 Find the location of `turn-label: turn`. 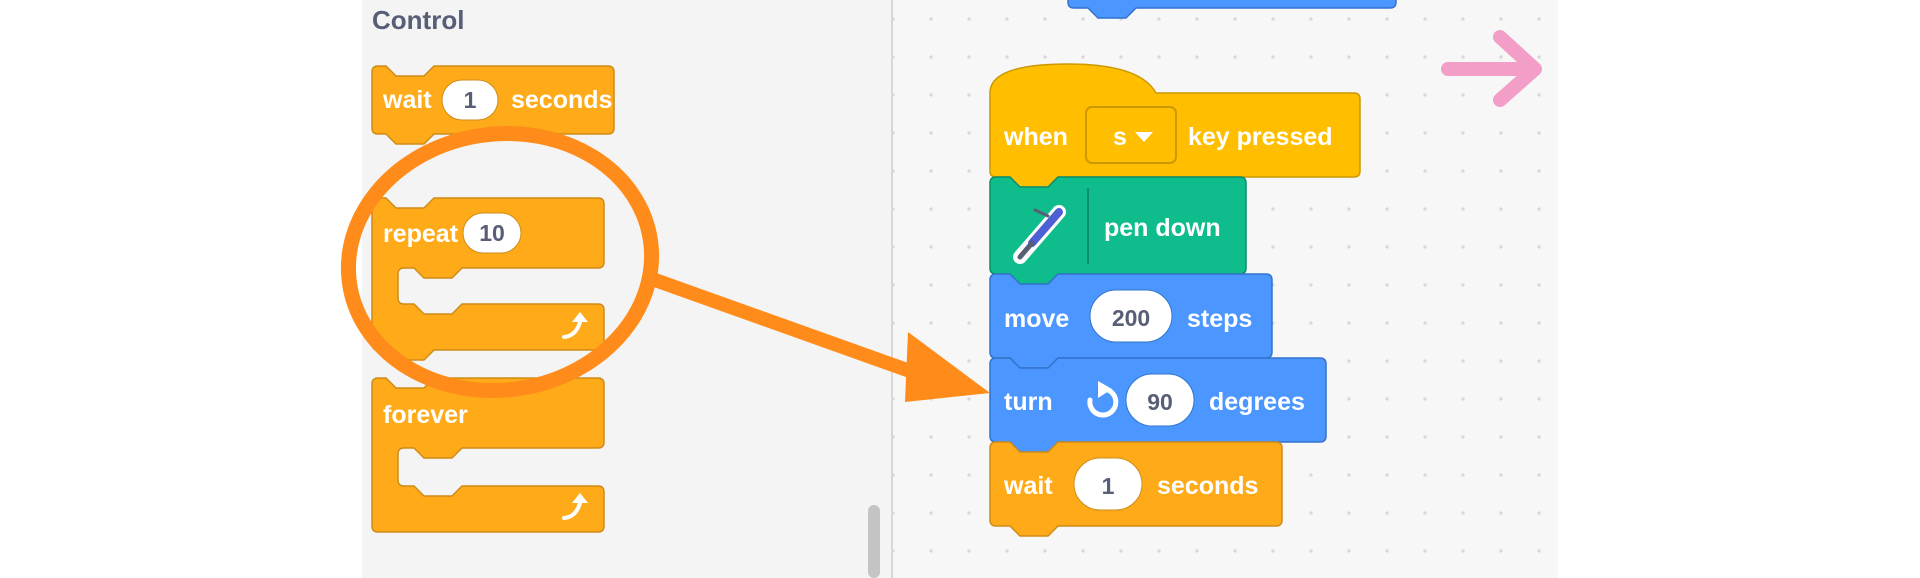

turn-label: turn is located at coordinates (1028, 402).